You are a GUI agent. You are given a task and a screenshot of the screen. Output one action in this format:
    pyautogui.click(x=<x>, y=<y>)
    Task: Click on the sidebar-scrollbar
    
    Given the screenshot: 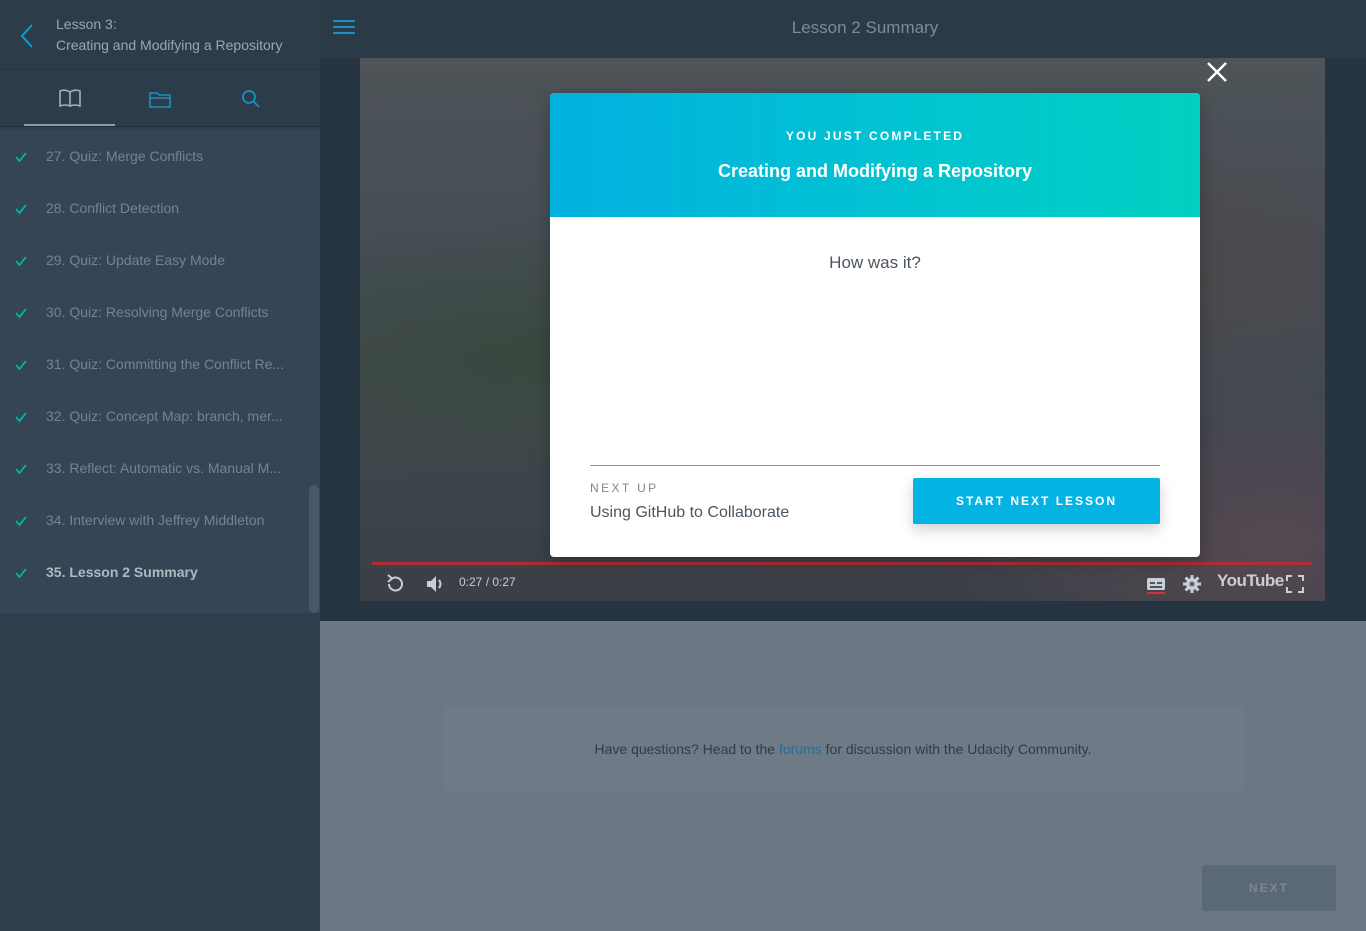 What is the action you would take?
    pyautogui.click(x=314, y=549)
    